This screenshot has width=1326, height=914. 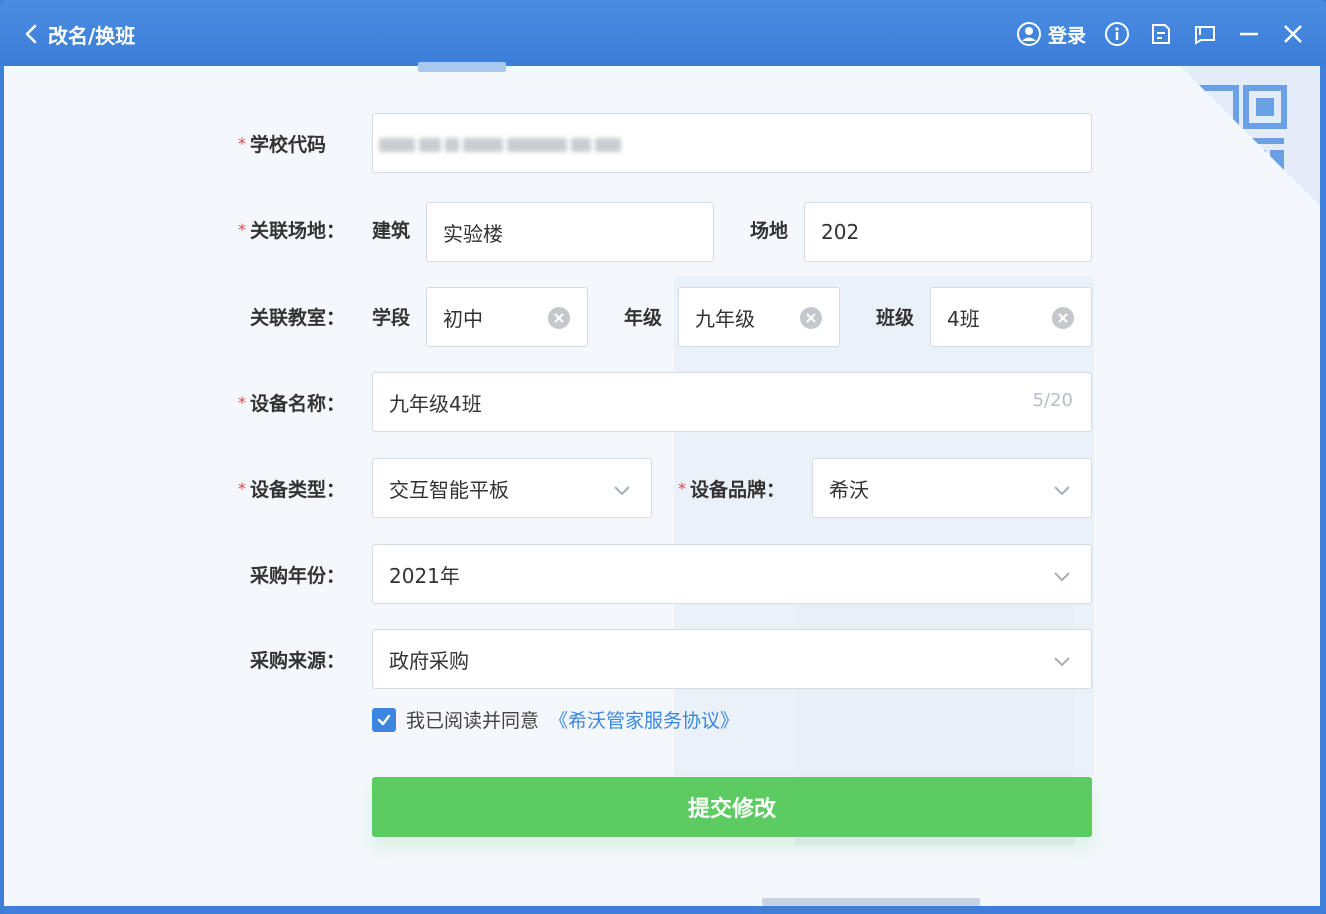 What do you see at coordinates (462, 67) in the screenshot?
I see `tab-indicator` at bounding box center [462, 67].